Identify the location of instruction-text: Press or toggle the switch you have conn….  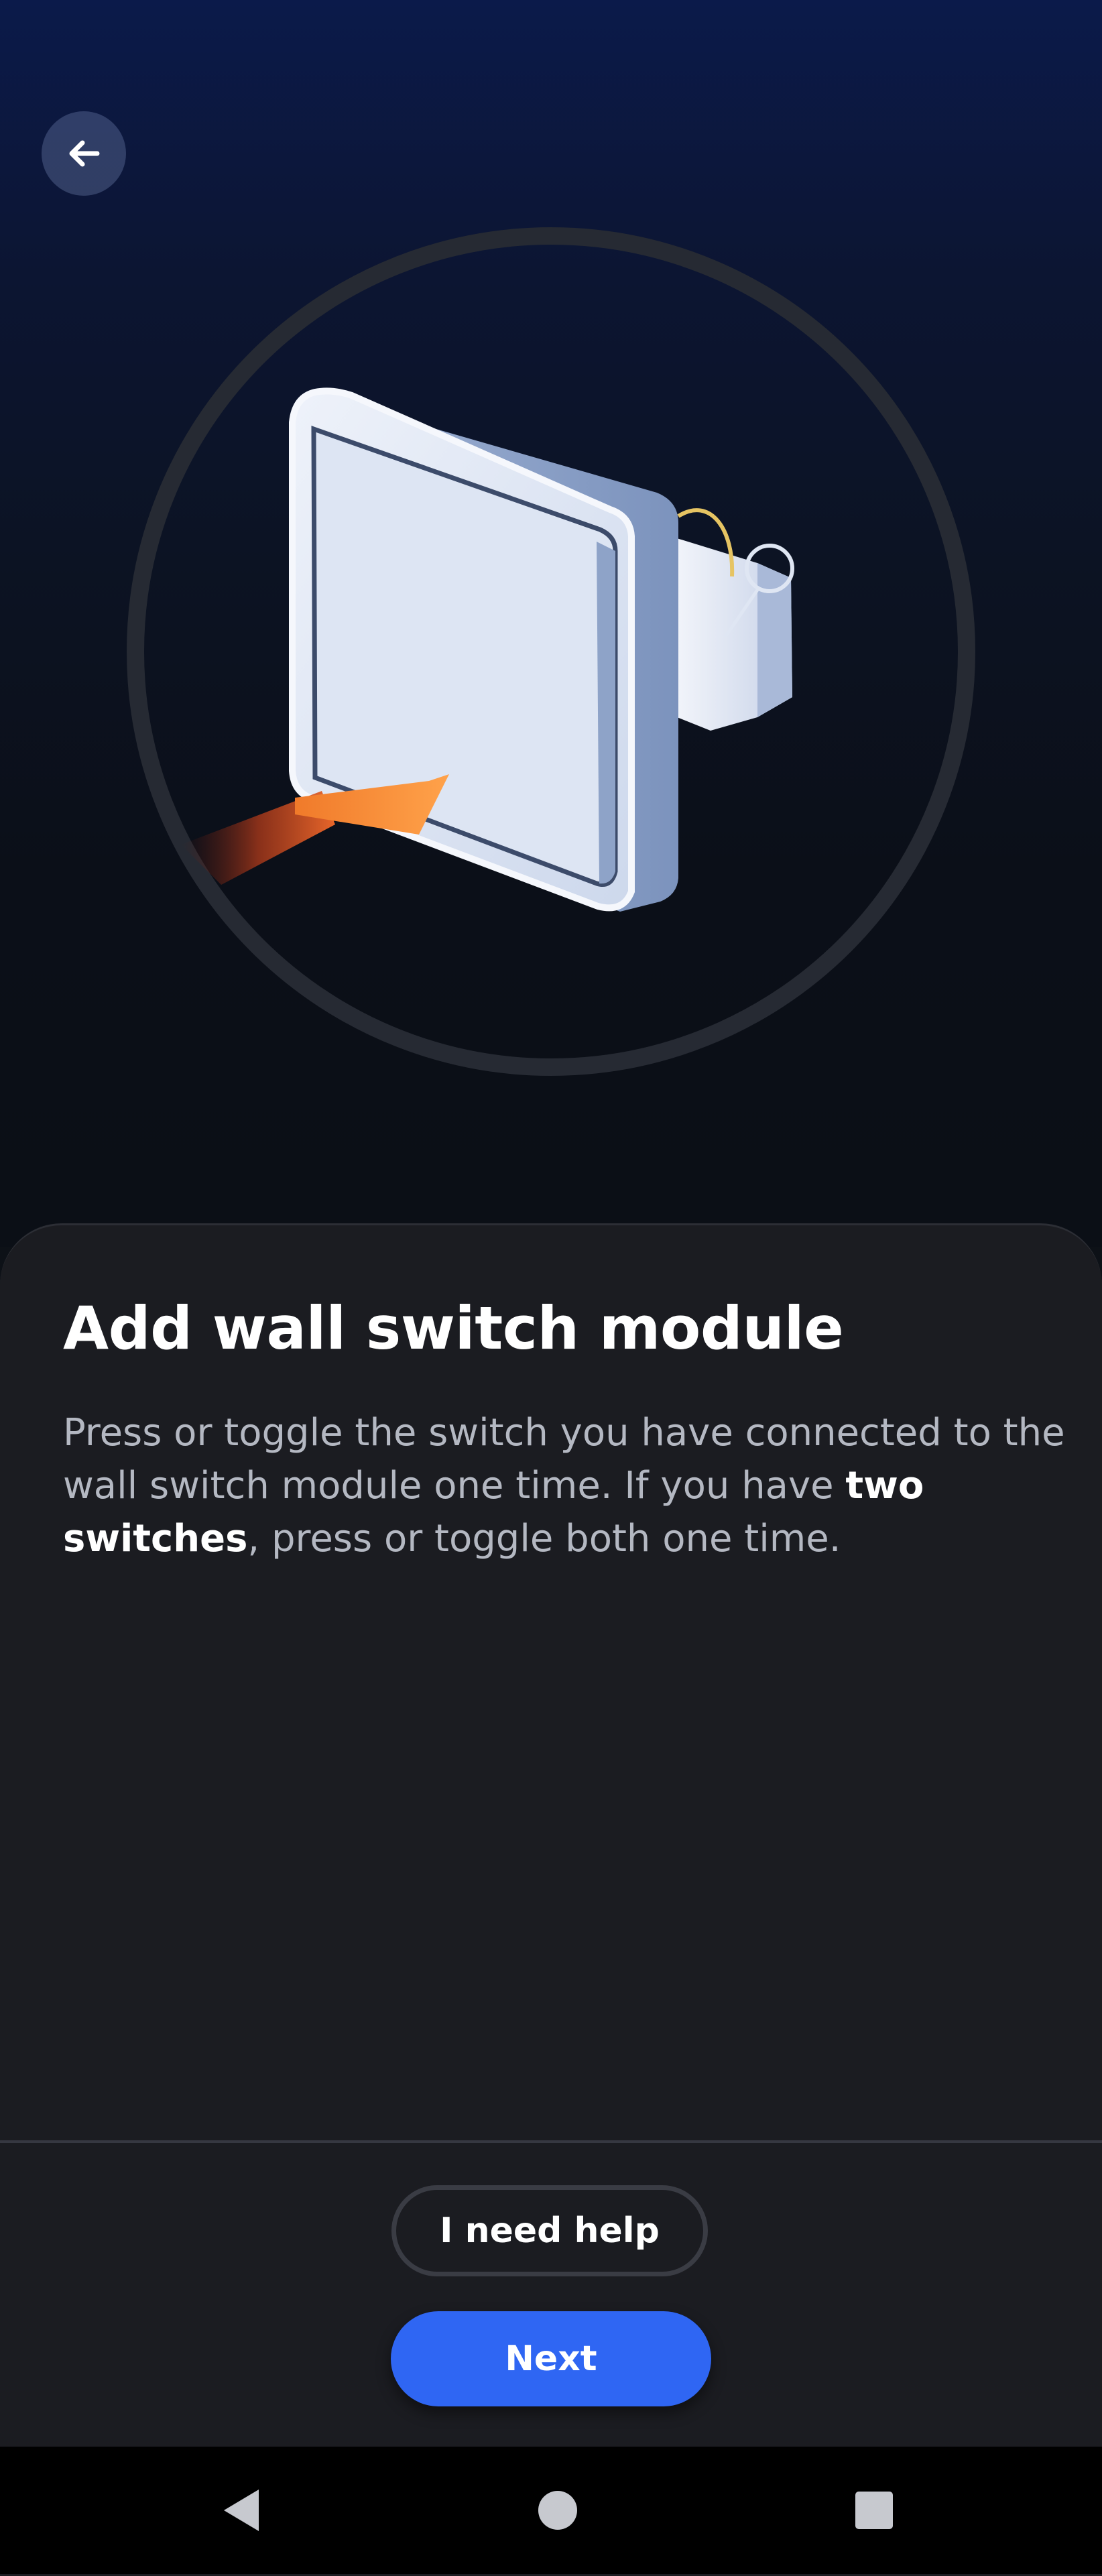
(565, 1486).